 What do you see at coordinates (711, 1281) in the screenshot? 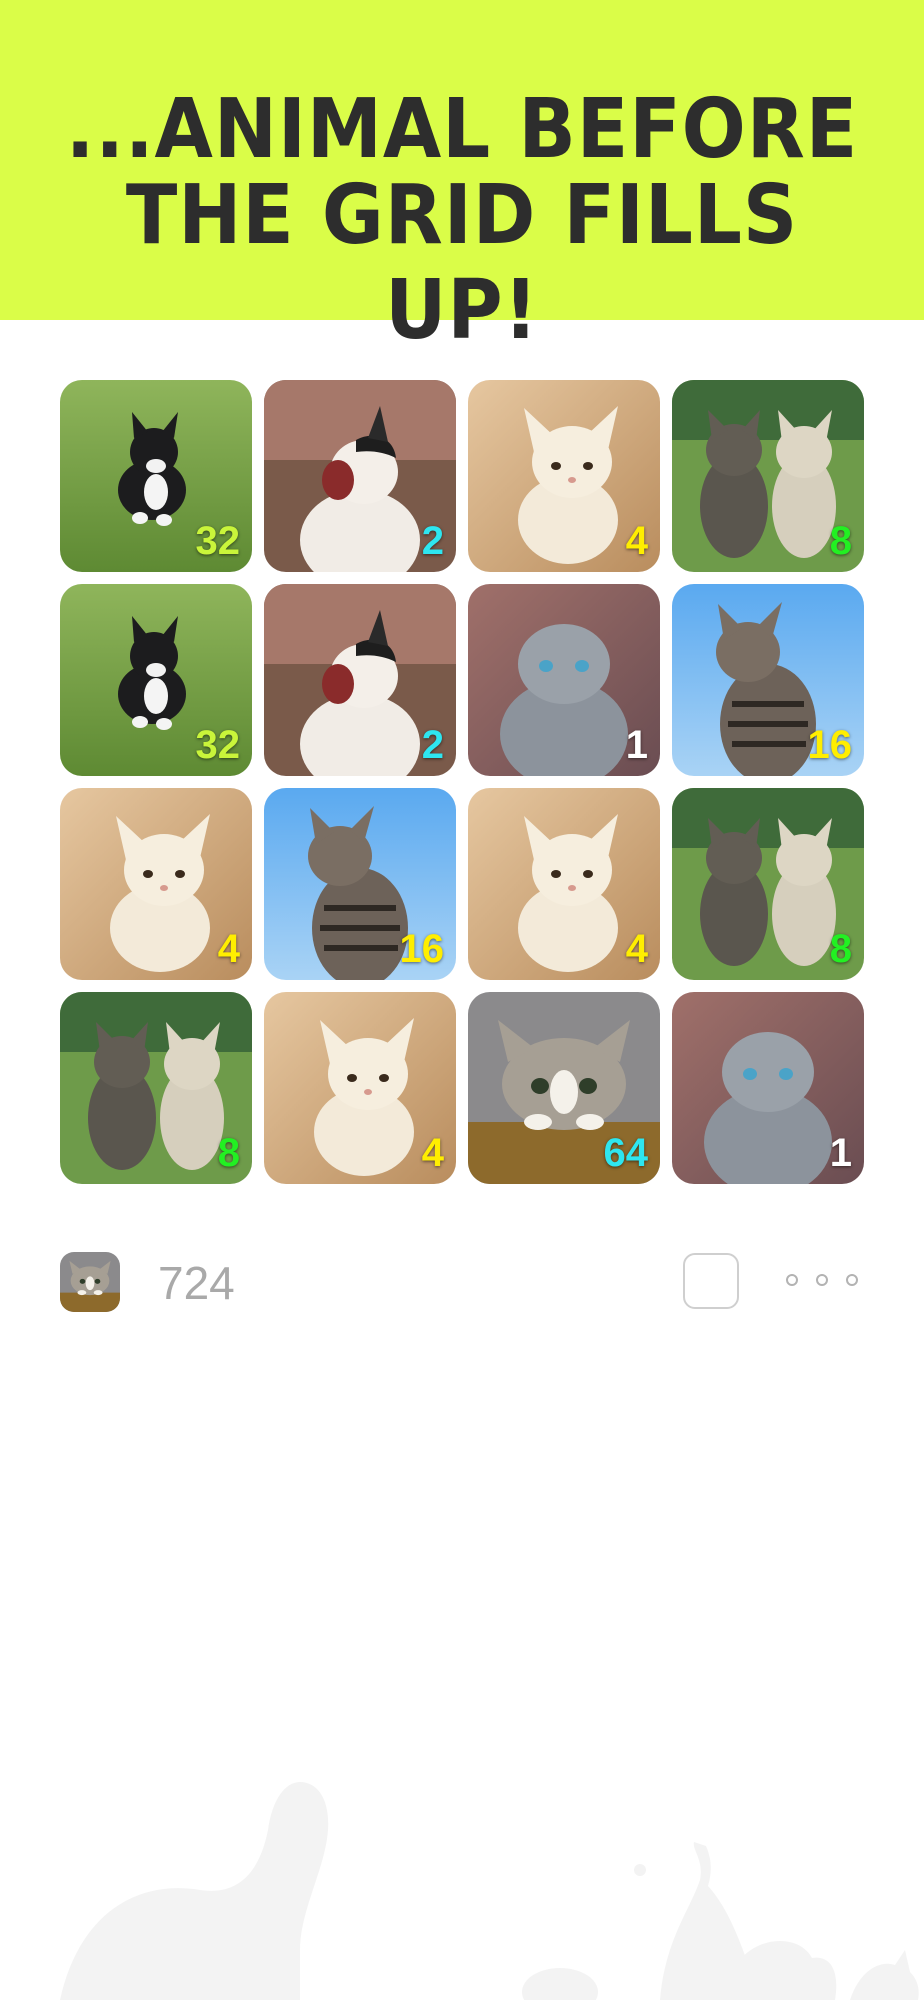
I see `square-button` at bounding box center [711, 1281].